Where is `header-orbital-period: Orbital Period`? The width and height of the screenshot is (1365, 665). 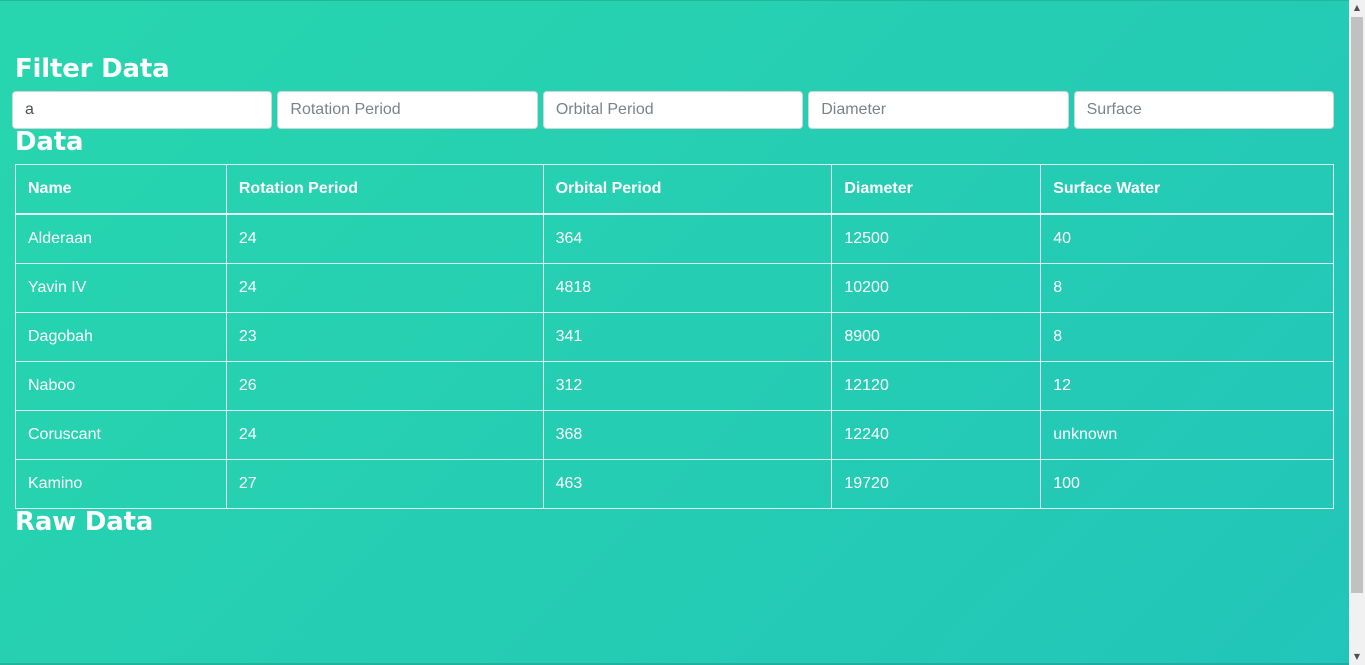 header-orbital-period: Orbital Period is located at coordinates (687, 189).